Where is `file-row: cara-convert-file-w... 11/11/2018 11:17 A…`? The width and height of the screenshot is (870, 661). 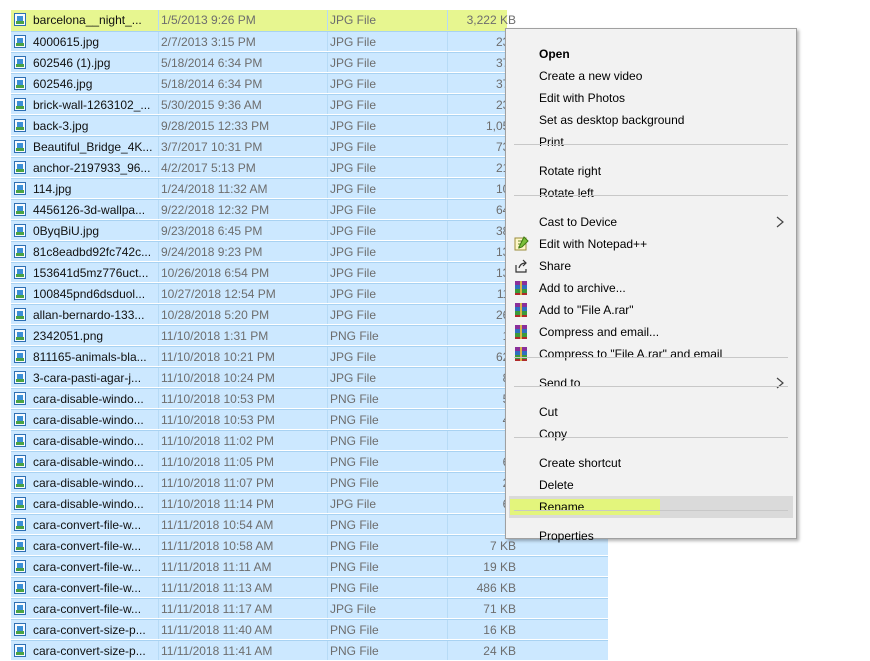
file-row: cara-convert-file-w... 11/11/2018 11:17 A… is located at coordinates (309, 608).